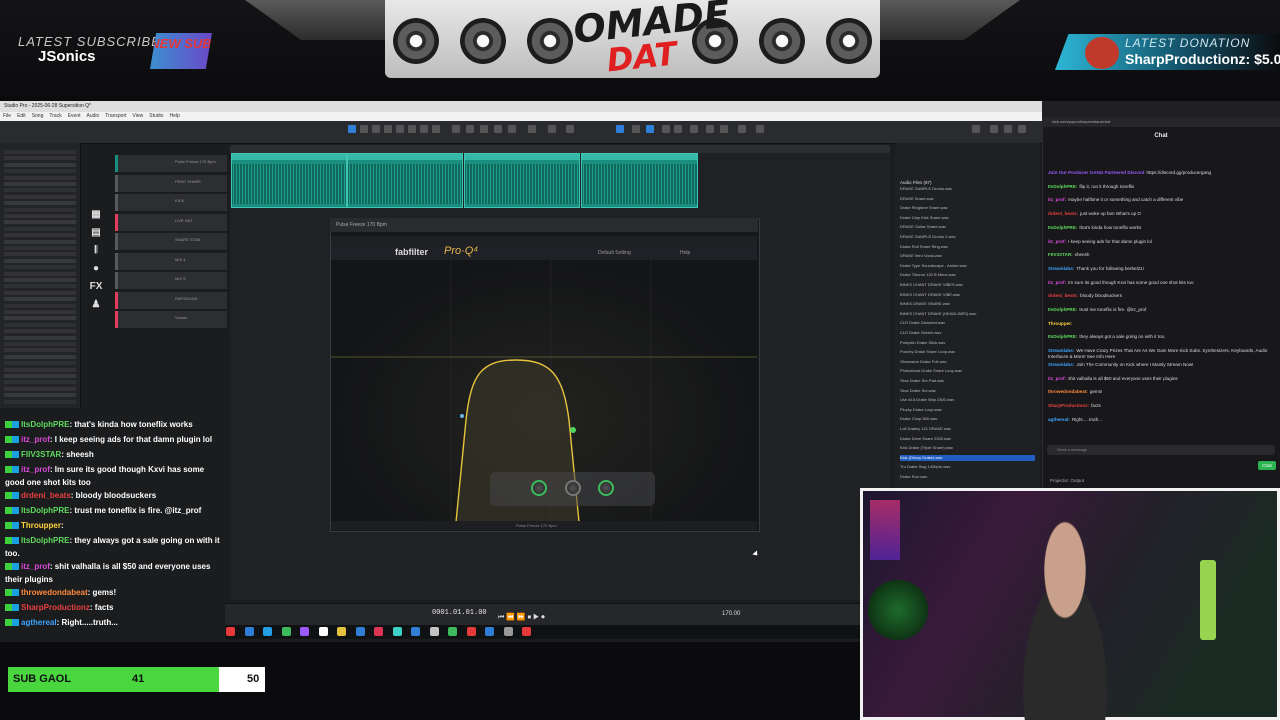 This screenshot has width=1280, height=720. What do you see at coordinates (96, 252) in the screenshot?
I see `piano-icon: 𝄃` at bounding box center [96, 252].